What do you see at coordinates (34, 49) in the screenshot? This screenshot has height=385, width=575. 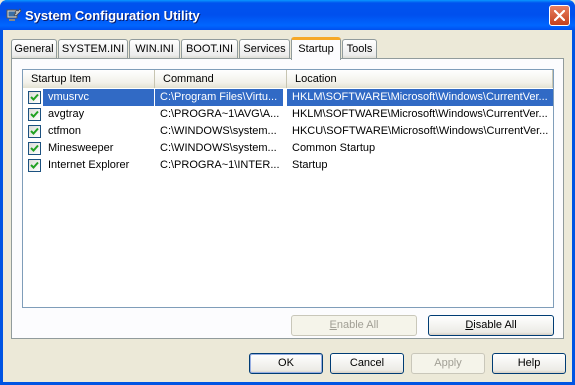 I see `tab-general: General` at bounding box center [34, 49].